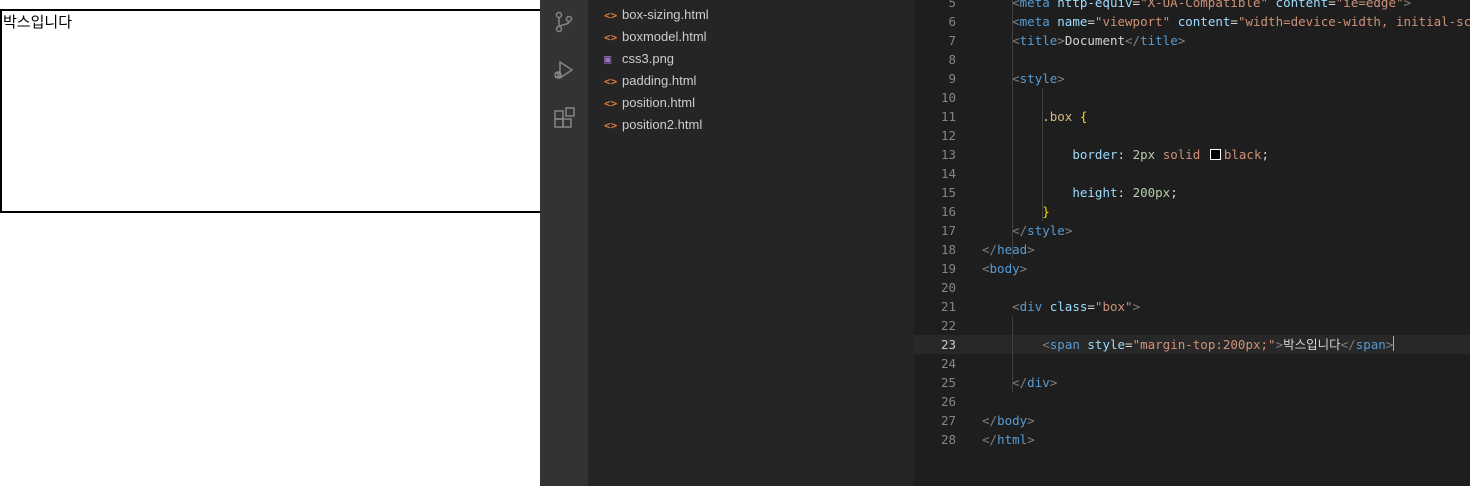 This screenshot has width=1470, height=486. Describe the element at coordinates (1113, 306) in the screenshot. I see `code-token: "box"` at that location.